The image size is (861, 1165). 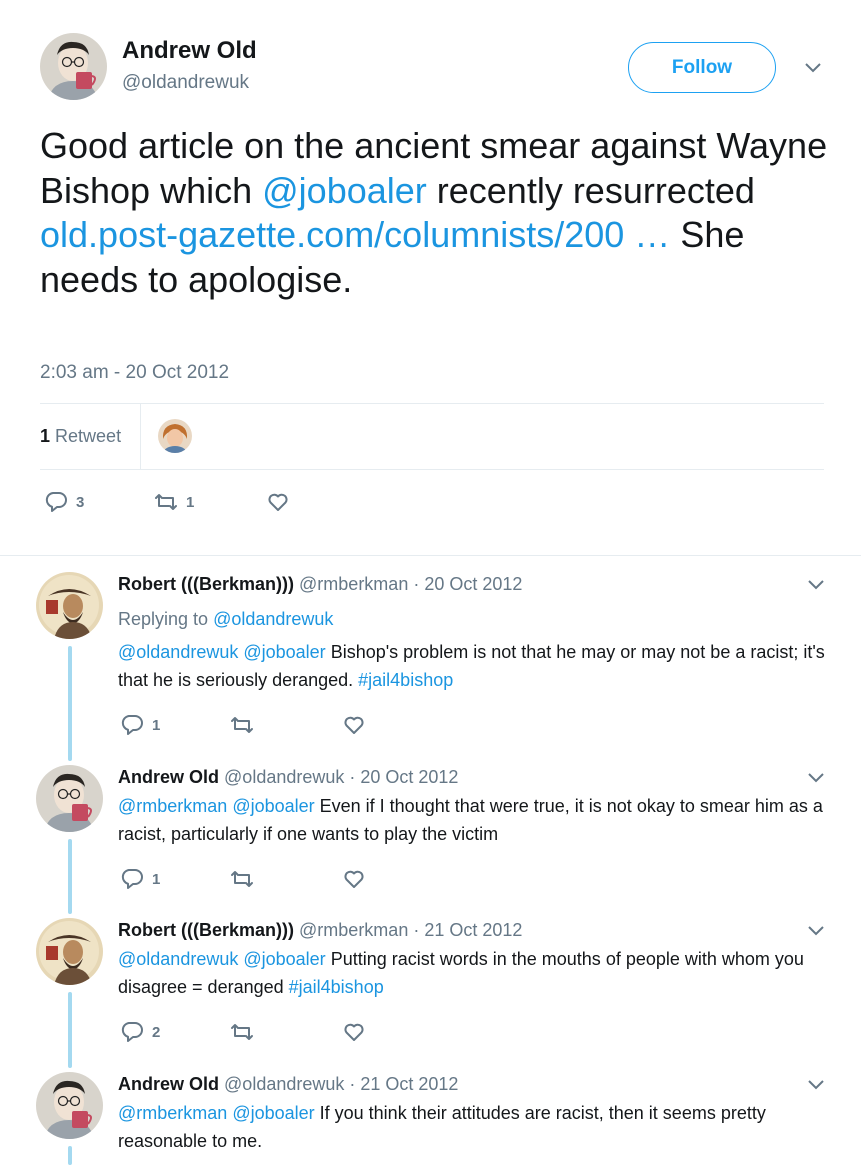 I want to click on retweet-button: 1, so click(x=210, y=502).